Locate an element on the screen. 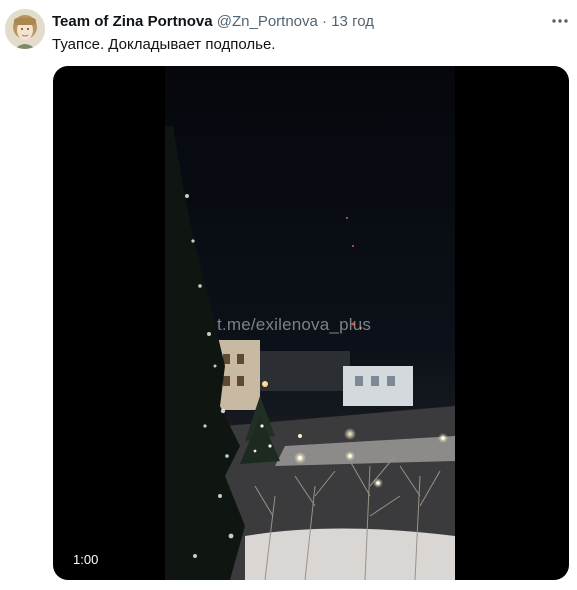 The image size is (577, 590). more-horizontal-icon is located at coordinates (560, 21).